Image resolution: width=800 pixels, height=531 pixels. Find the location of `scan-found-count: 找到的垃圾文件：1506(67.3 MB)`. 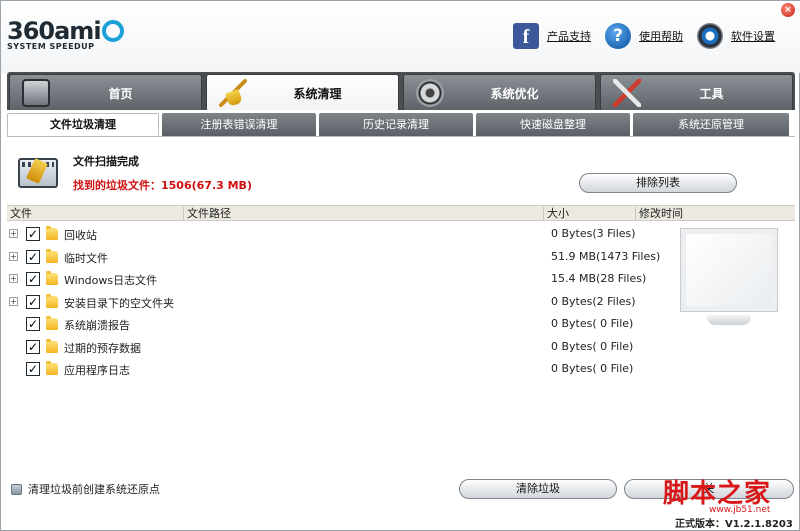

scan-found-count: 找到的垃圾文件：1506(67.3 MB) is located at coordinates (162, 185).